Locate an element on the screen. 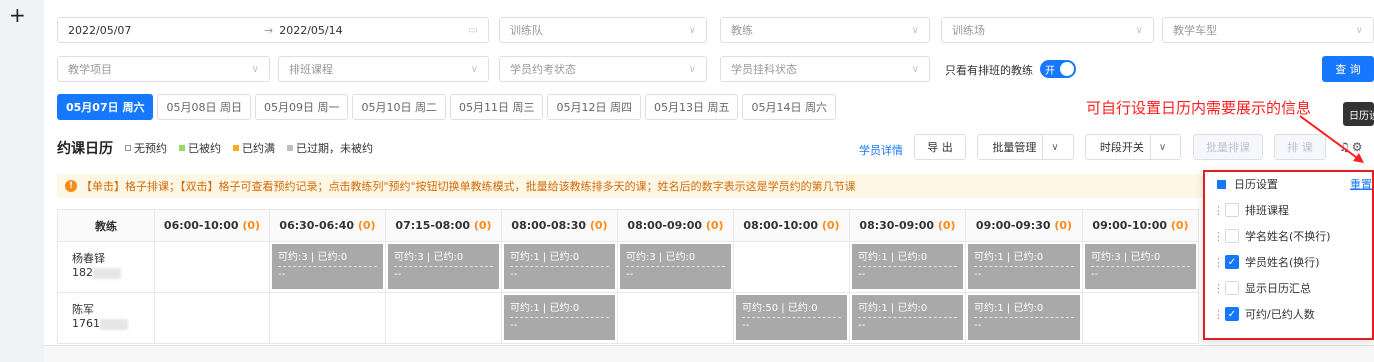 The image size is (1374, 362). only-scheduled-toggle: 开 is located at coordinates (1058, 69).